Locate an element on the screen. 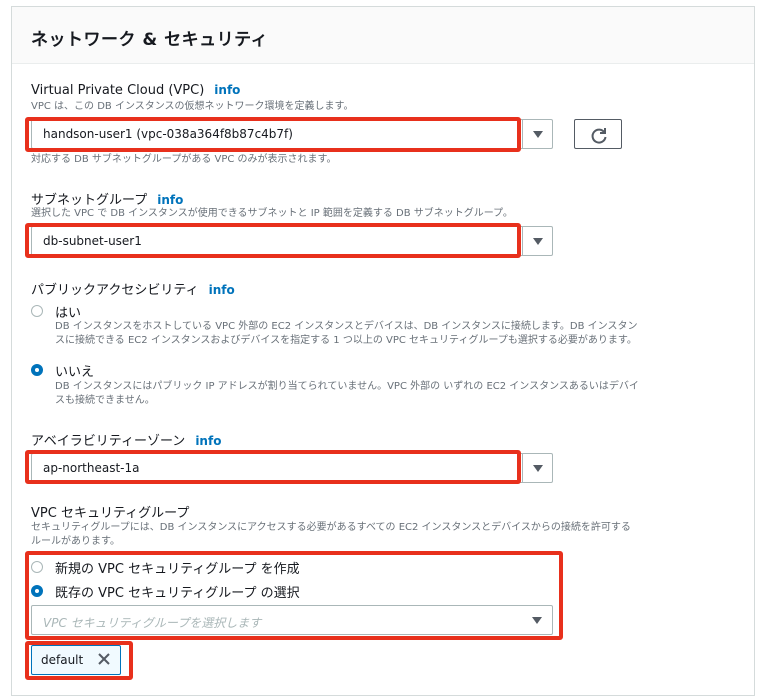 The height and width of the screenshot is (697, 762). public-access-yes-radio is located at coordinates (37, 311).